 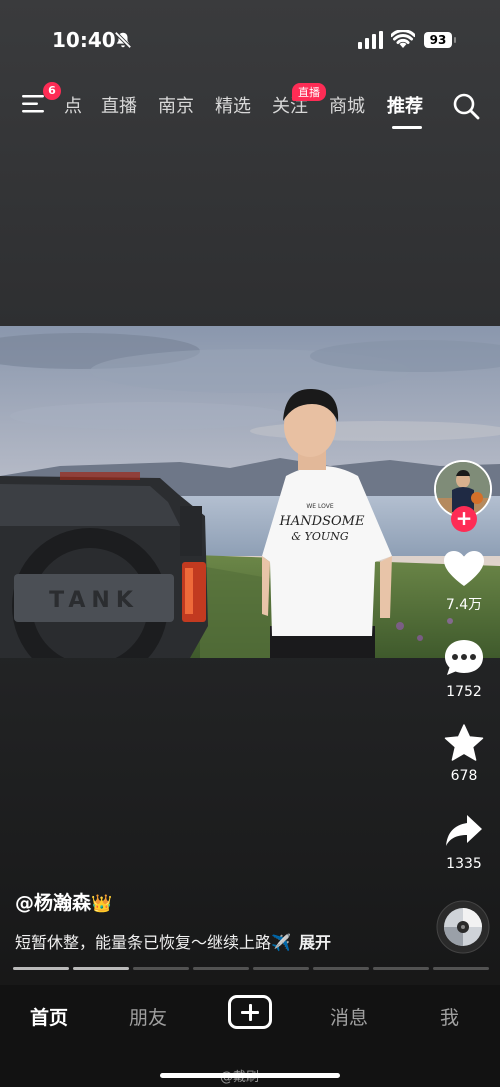 What do you see at coordinates (52, 91) in the screenshot?
I see `menu-notification-badge: 6` at bounding box center [52, 91].